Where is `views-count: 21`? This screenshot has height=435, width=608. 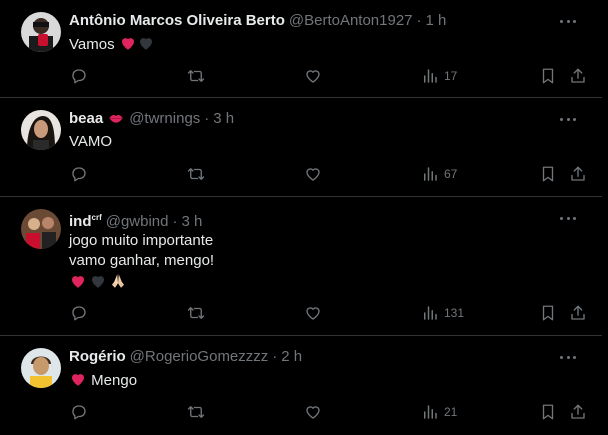 views-count: 21 is located at coordinates (451, 412).